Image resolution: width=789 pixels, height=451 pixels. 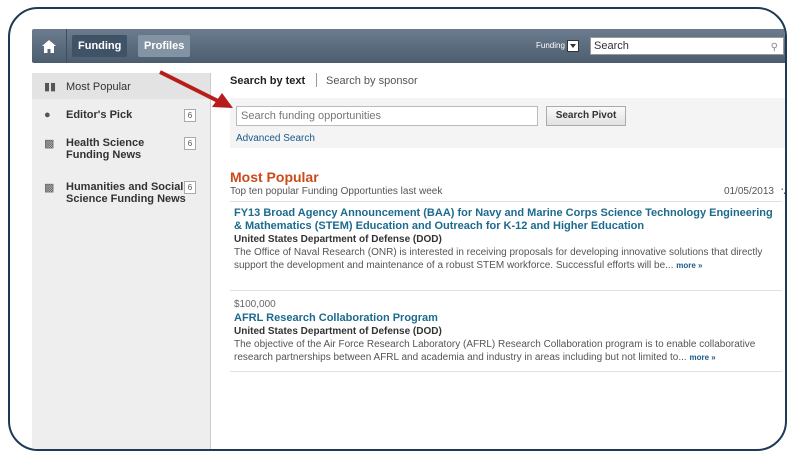 What do you see at coordinates (267, 81) in the screenshot?
I see `tab-search-by-text: Search by text` at bounding box center [267, 81].